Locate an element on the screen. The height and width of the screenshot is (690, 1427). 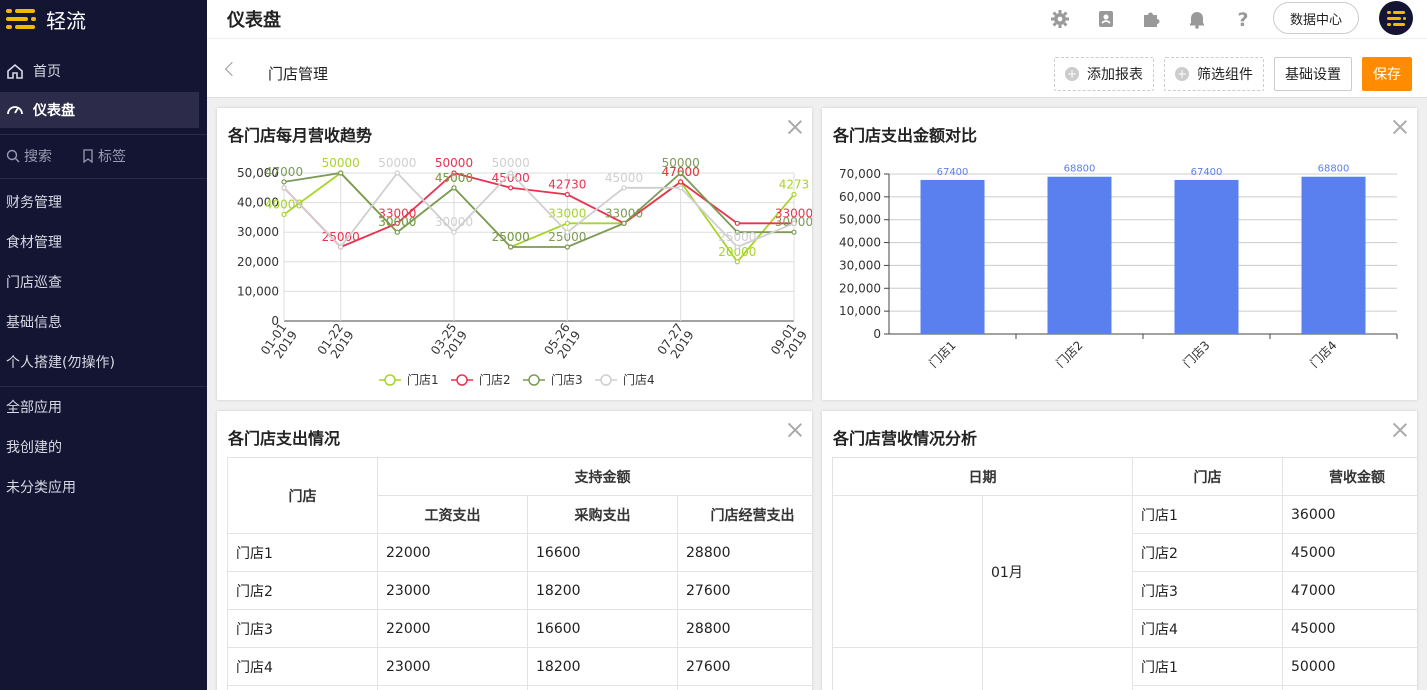
y-tick-label: 20,000 is located at coordinates (860, 288).